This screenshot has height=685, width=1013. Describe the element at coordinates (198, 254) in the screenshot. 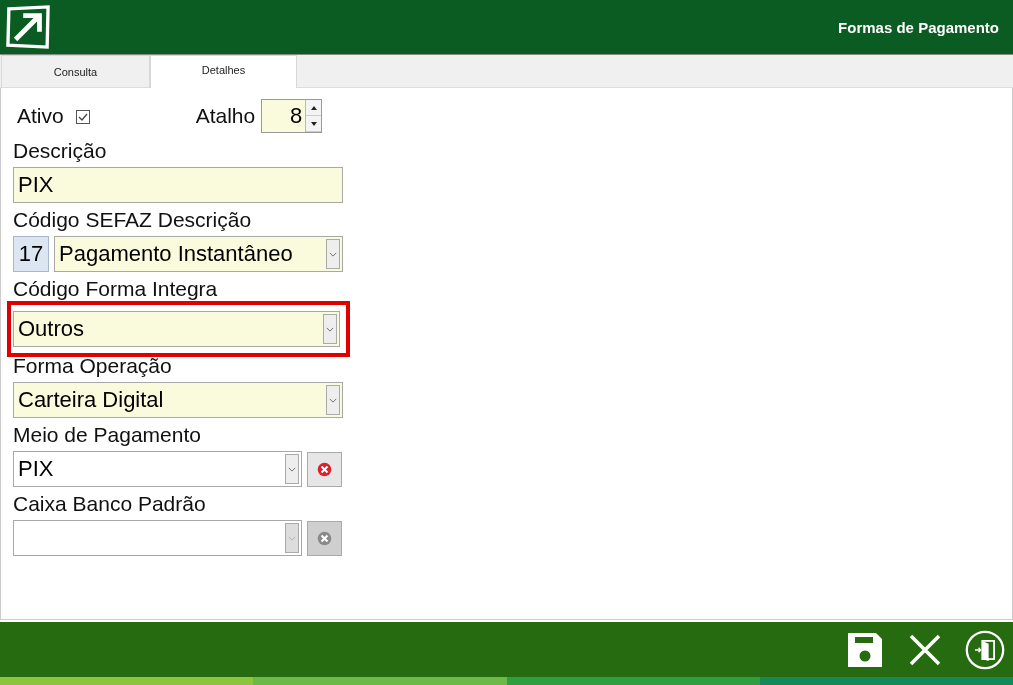

I see `dropdown: Pagamento Instantâneo` at that location.